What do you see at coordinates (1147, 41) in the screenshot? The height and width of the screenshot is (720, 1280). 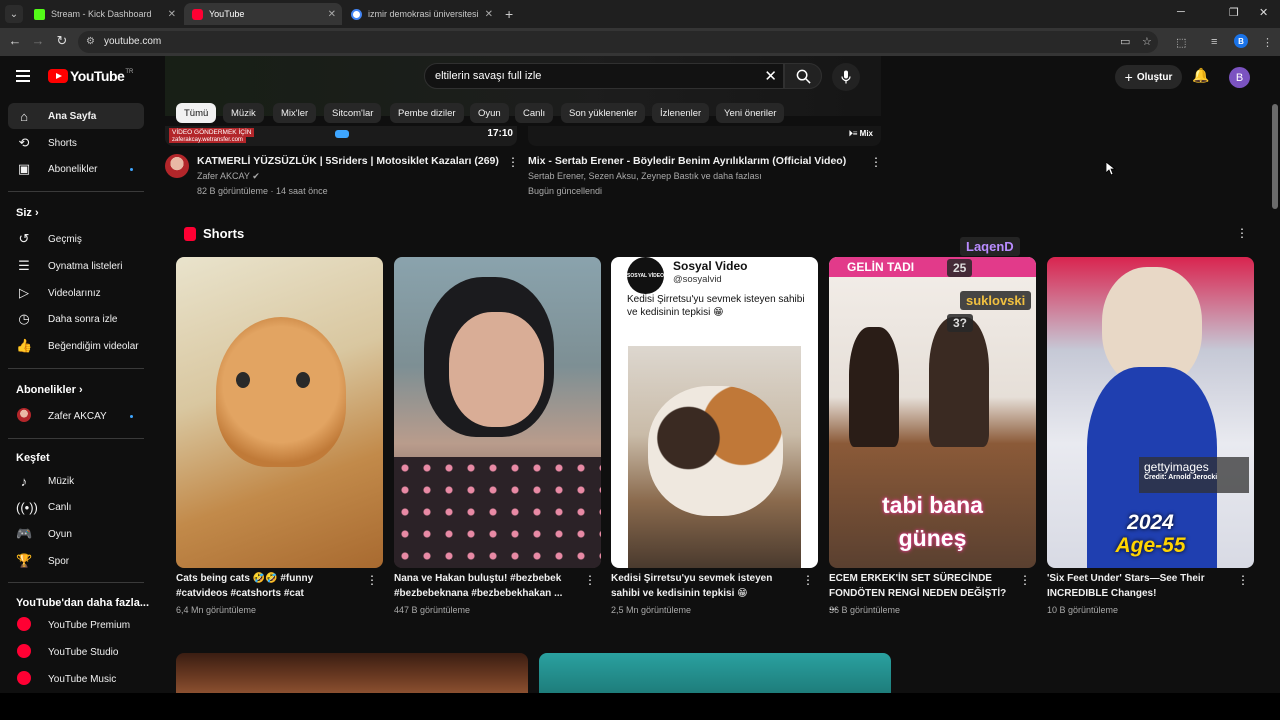 I see `bookmark-star-icon: ☆` at bounding box center [1147, 41].